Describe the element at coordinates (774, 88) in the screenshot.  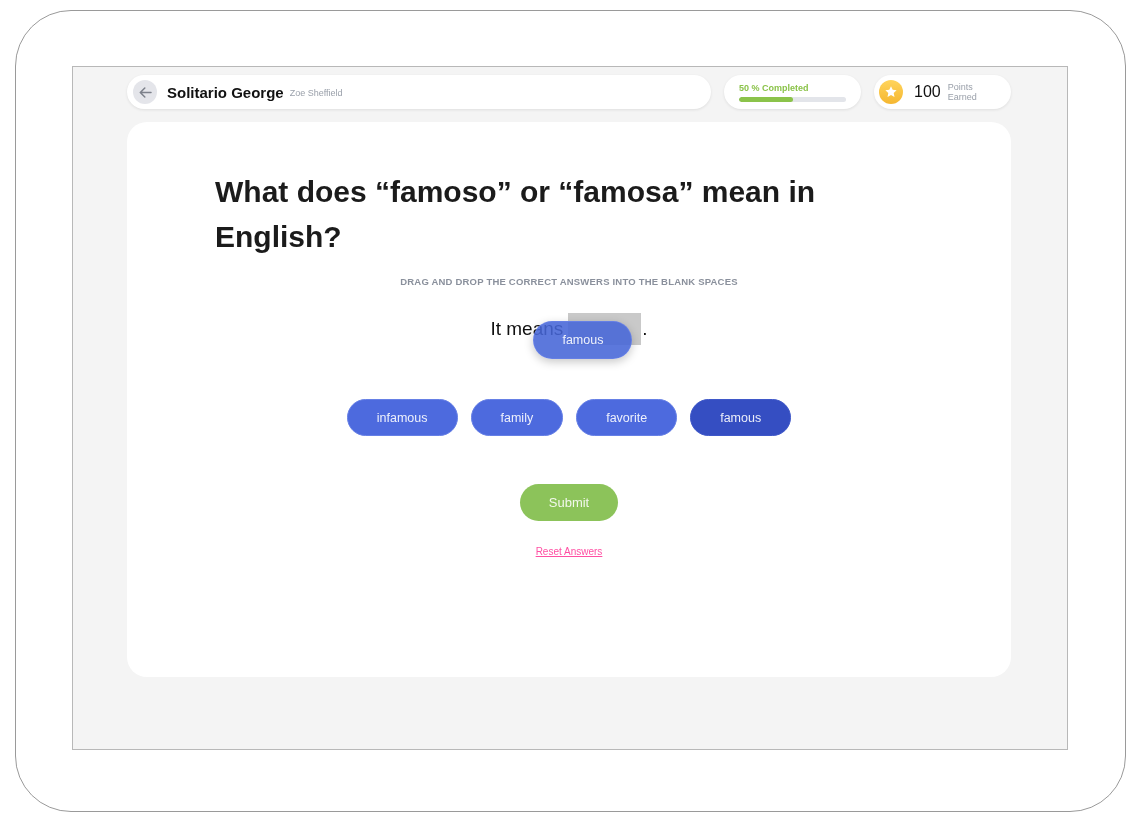
I see `progress-label: 50 % Completed` at that location.